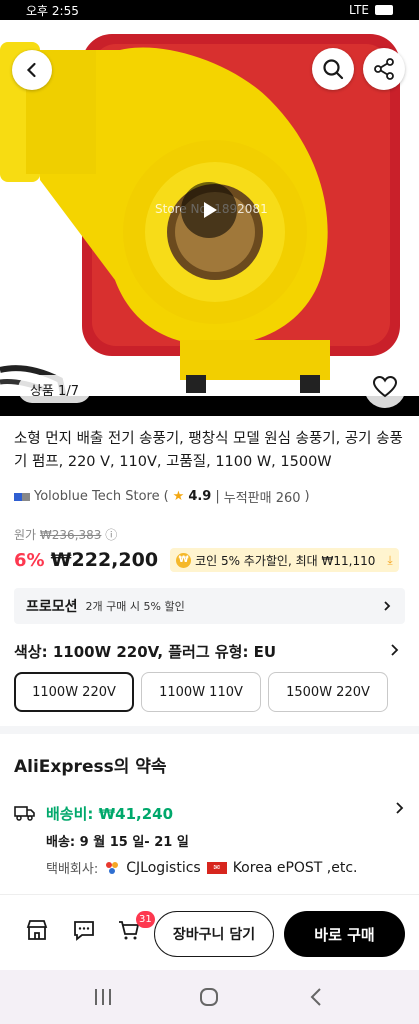  Describe the element at coordinates (54, 389) in the screenshot. I see `image-counter: 상품 1/7` at that location.